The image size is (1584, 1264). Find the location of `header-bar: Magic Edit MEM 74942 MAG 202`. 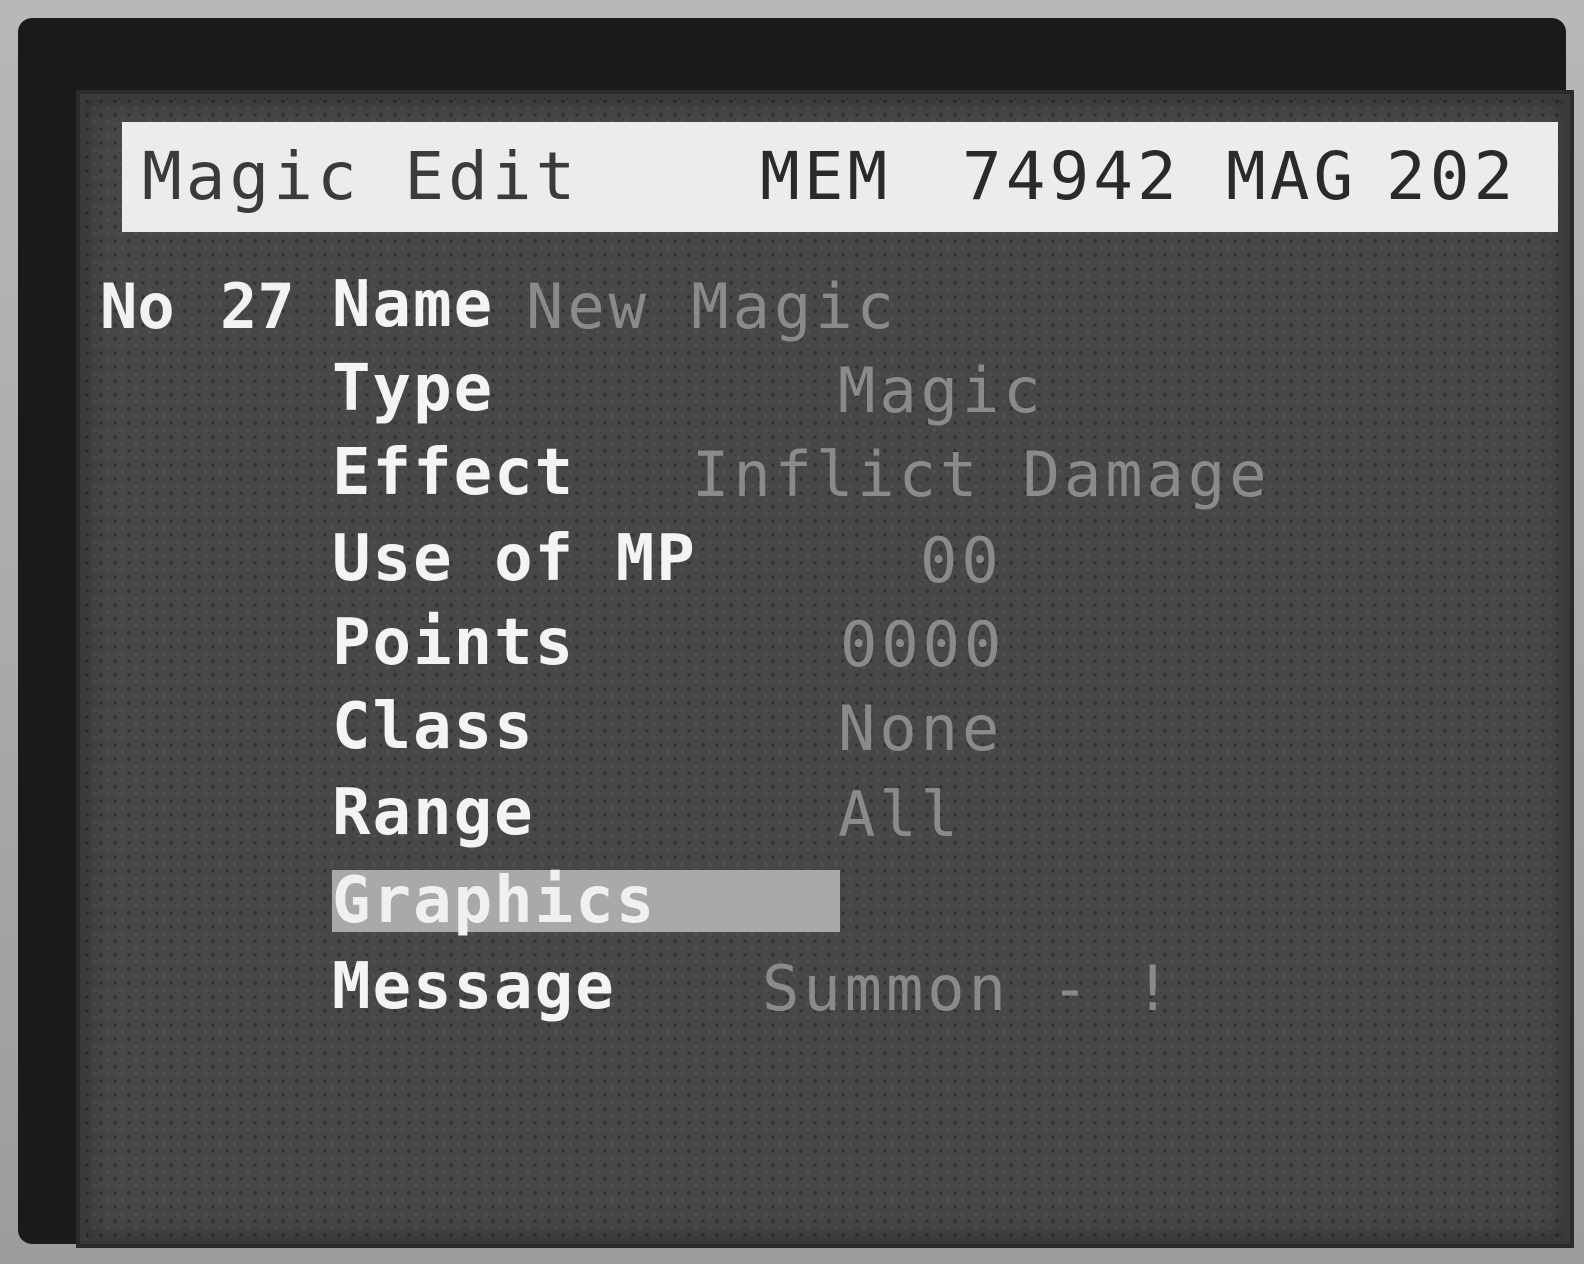

header-bar: Magic Edit MEM 74942 MAG 202 is located at coordinates (840, 177).